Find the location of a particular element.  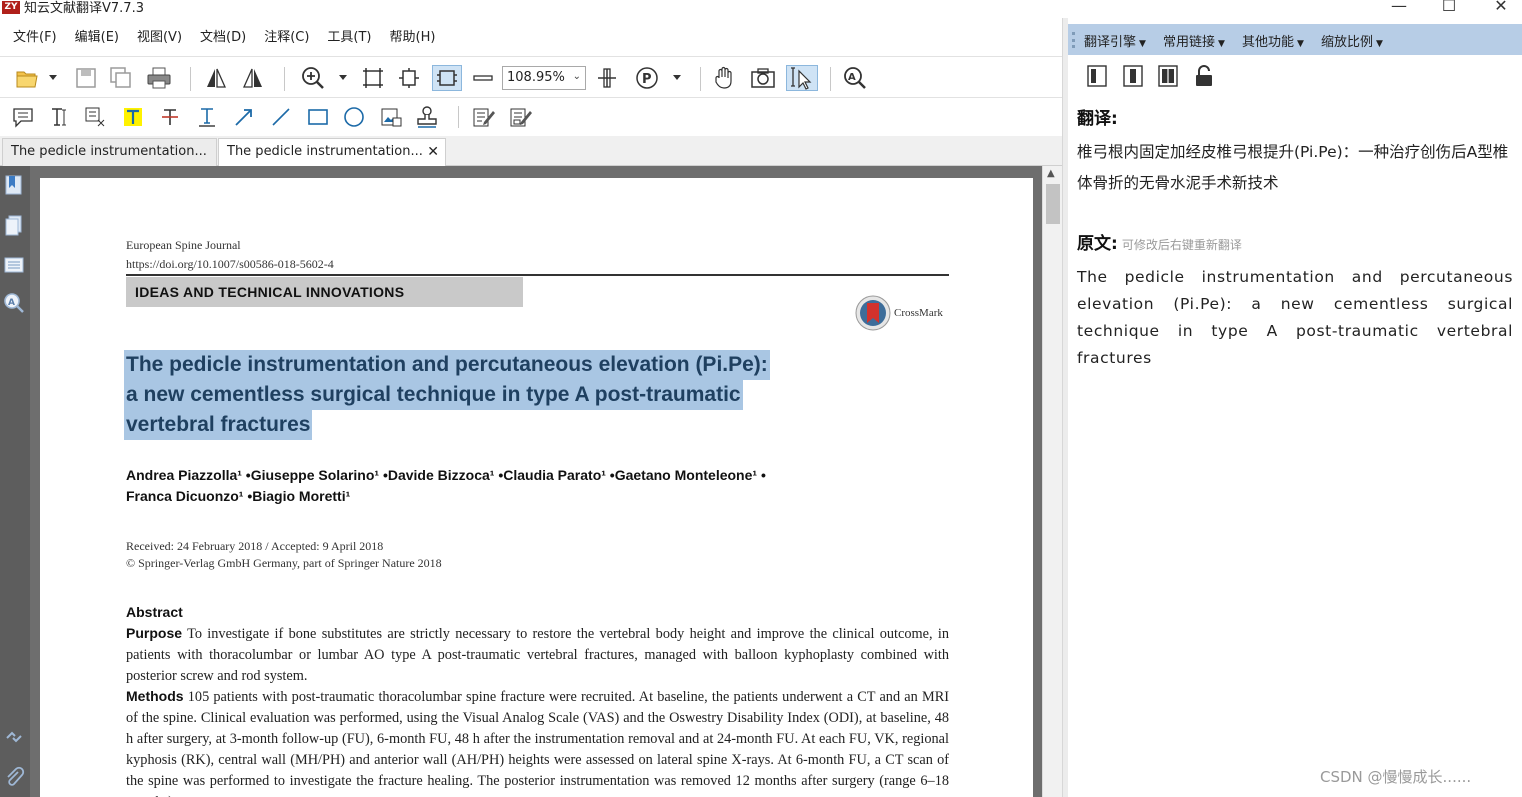

menu-label: 缩放比例 is located at coordinates (1347, 42).